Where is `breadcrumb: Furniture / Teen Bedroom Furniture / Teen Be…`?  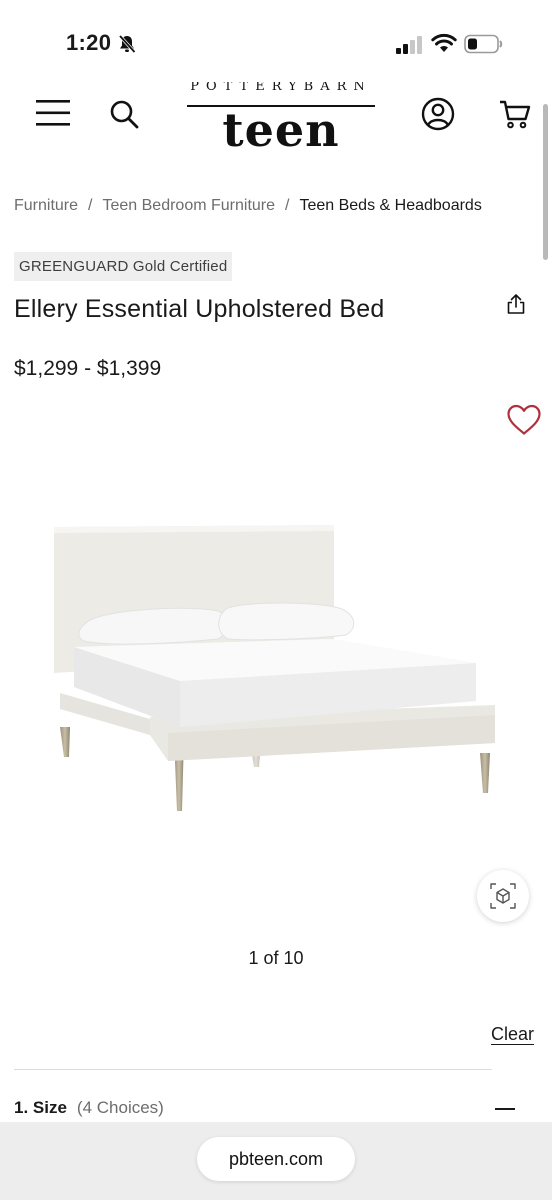
breadcrumb: Furniture / Teen Bedroom Furniture / Teen Be… is located at coordinates (248, 206).